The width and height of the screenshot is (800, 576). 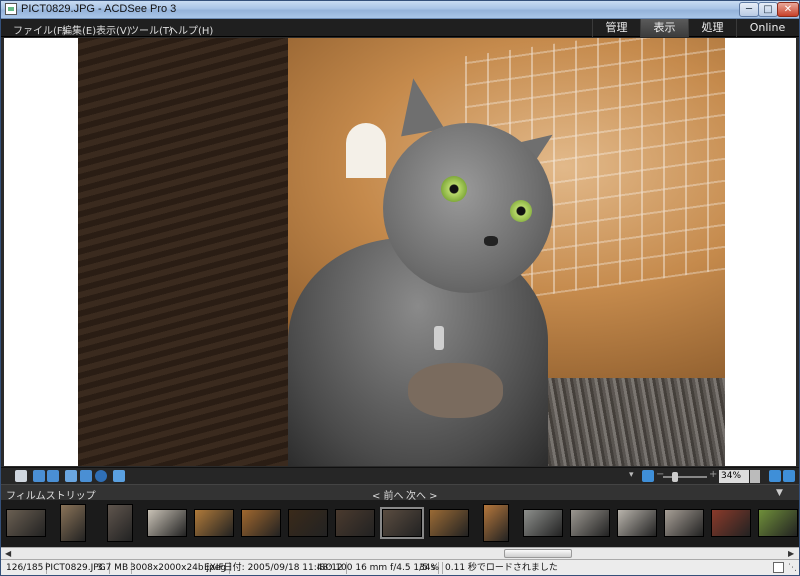 What do you see at coordinates (749, 9) in the screenshot?
I see `minimize-button: ─` at bounding box center [749, 9].